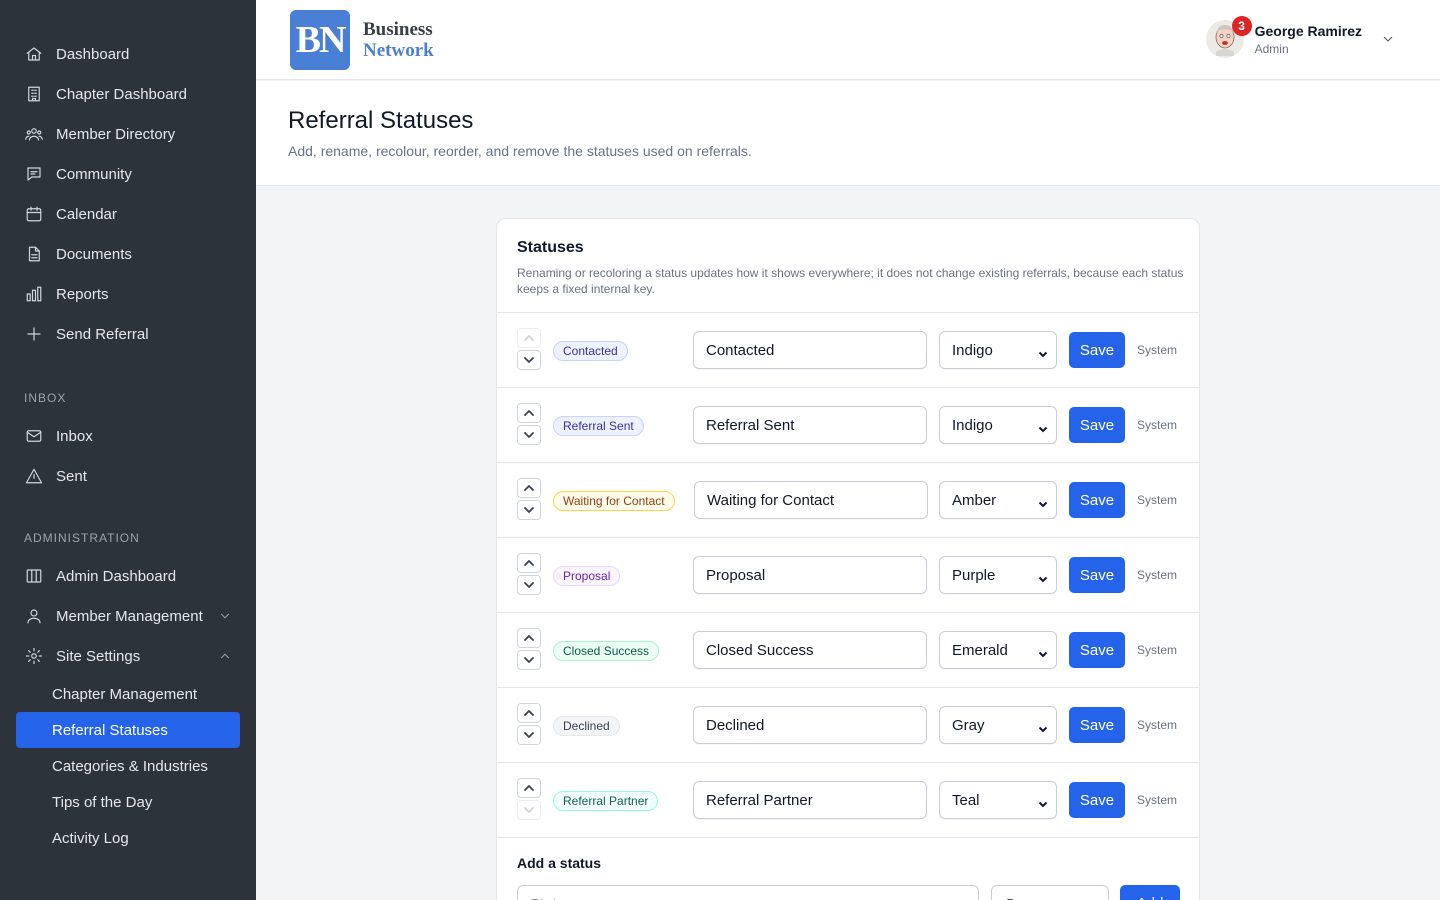  Describe the element at coordinates (614, 501) in the screenshot. I see `status-pill: Waiting for Contact` at that location.